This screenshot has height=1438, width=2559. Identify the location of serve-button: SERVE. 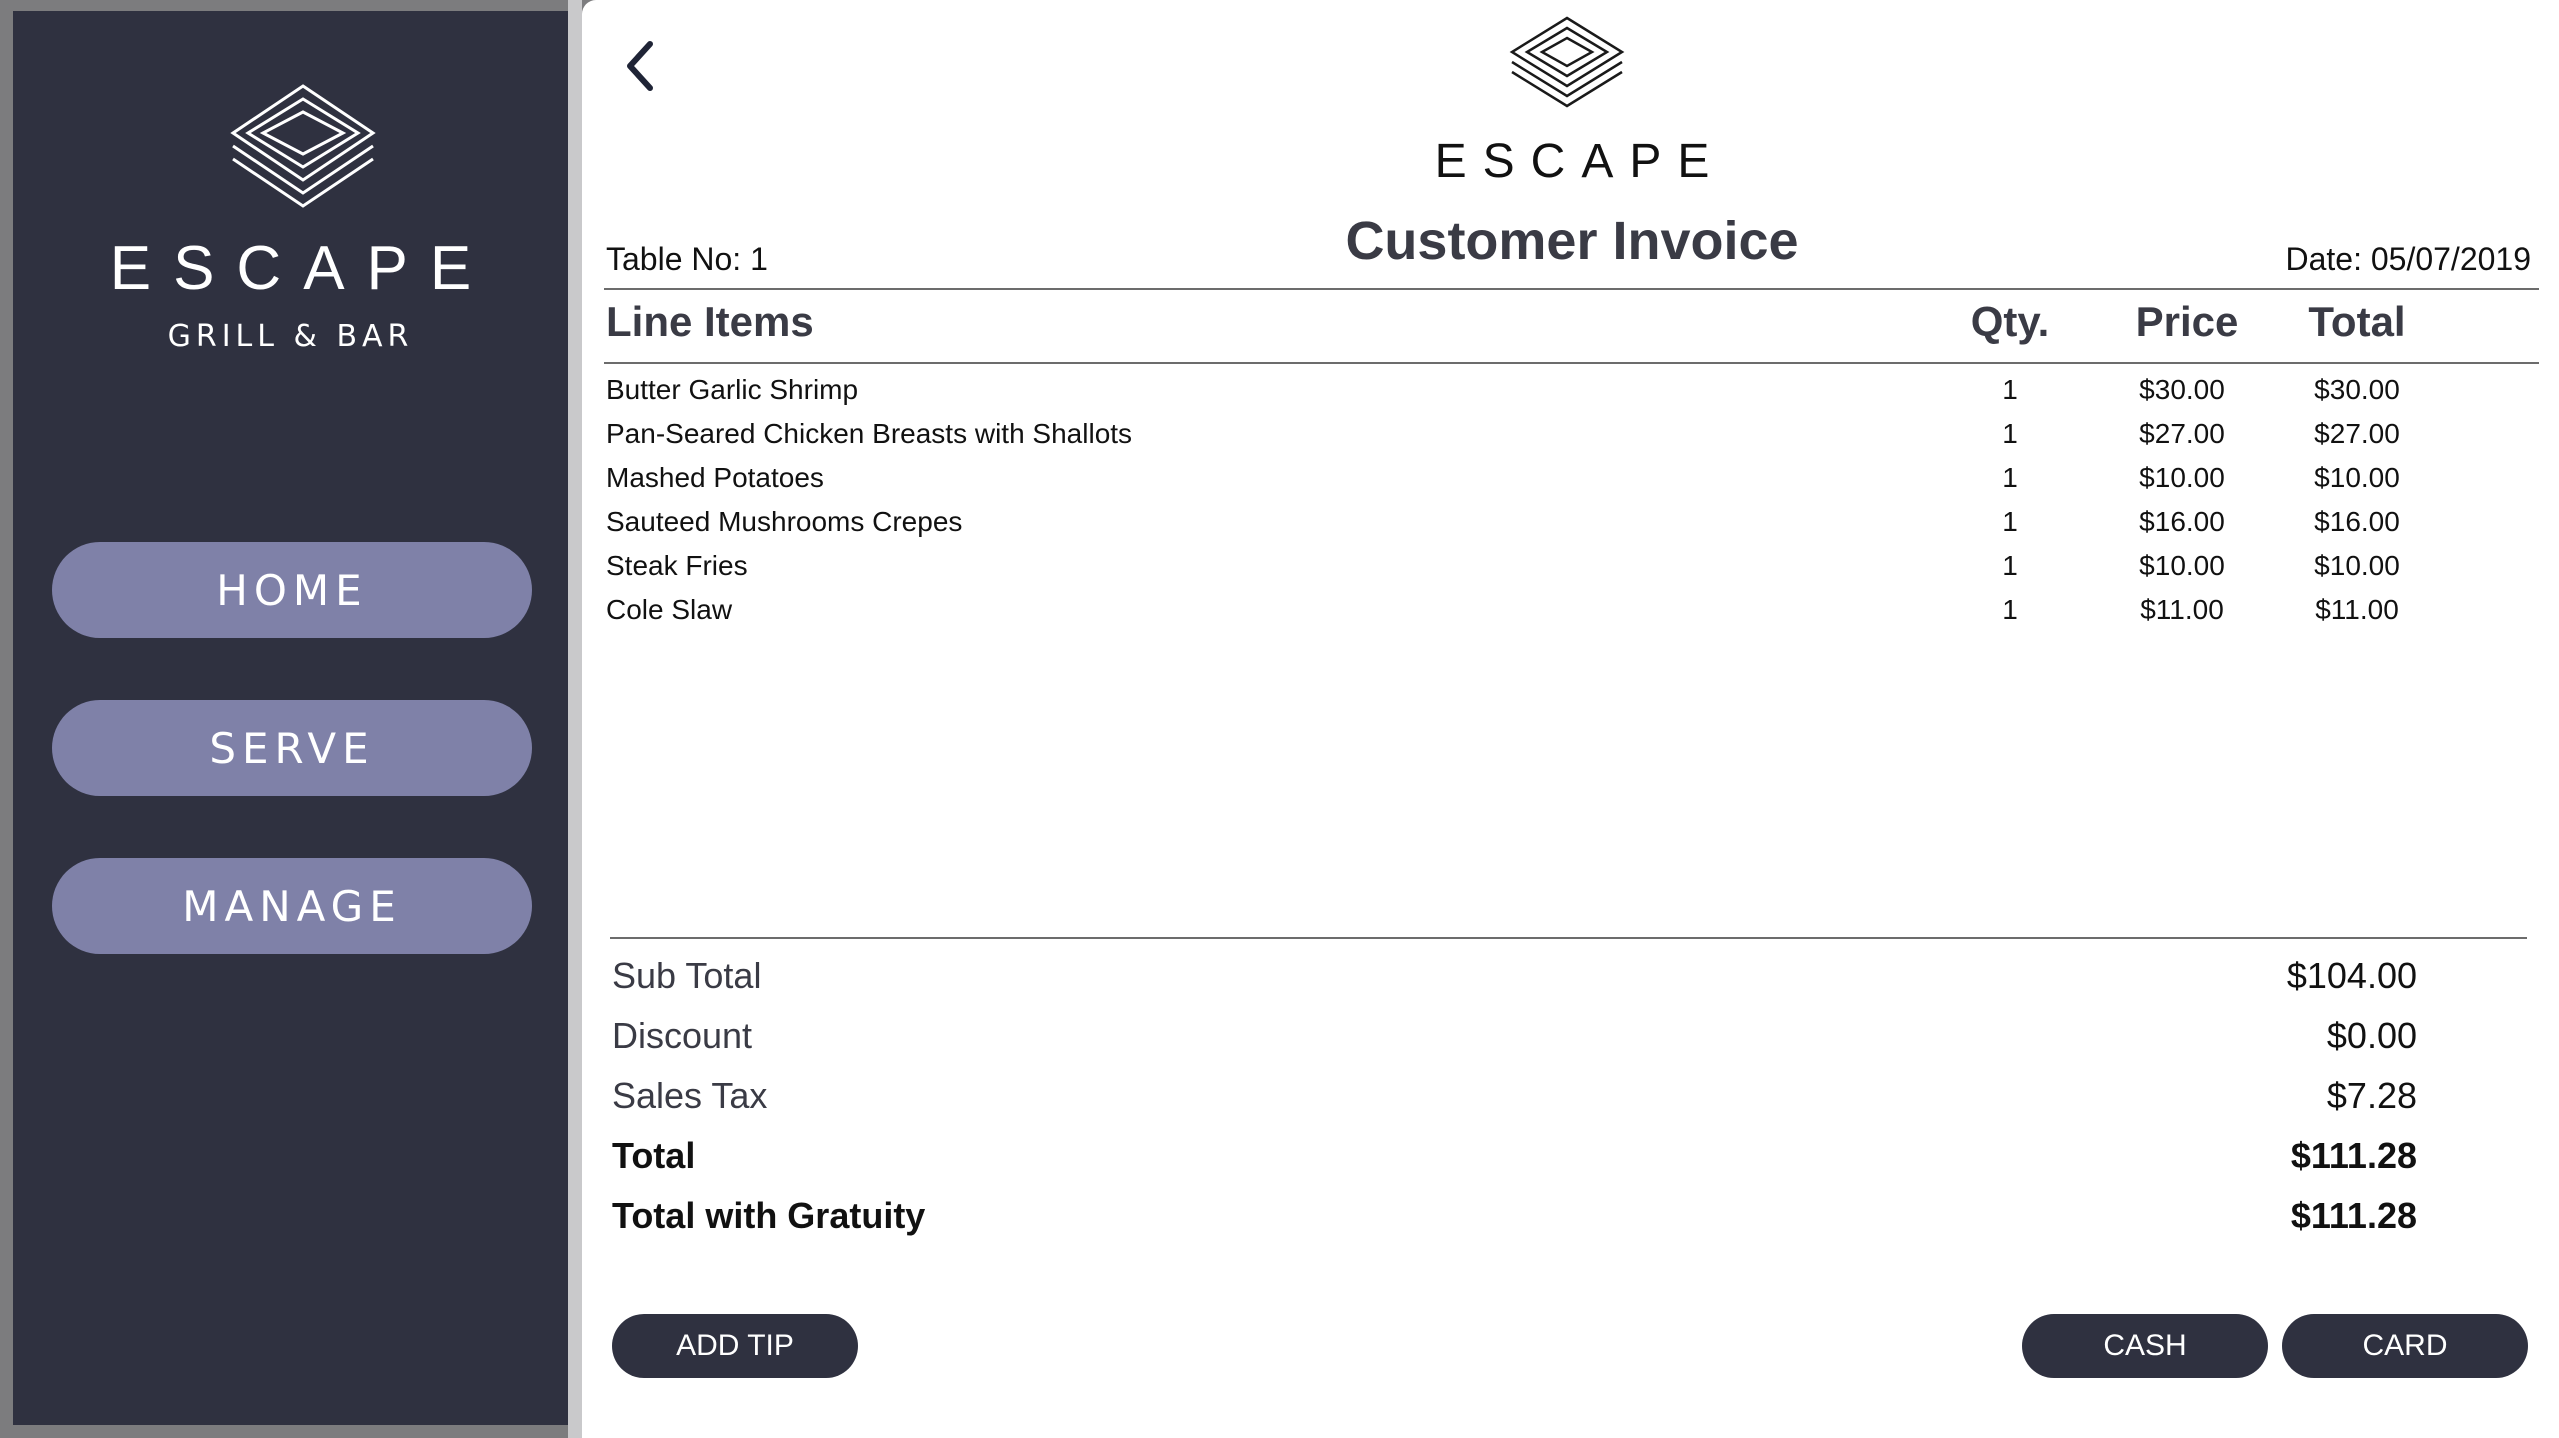
(292, 748).